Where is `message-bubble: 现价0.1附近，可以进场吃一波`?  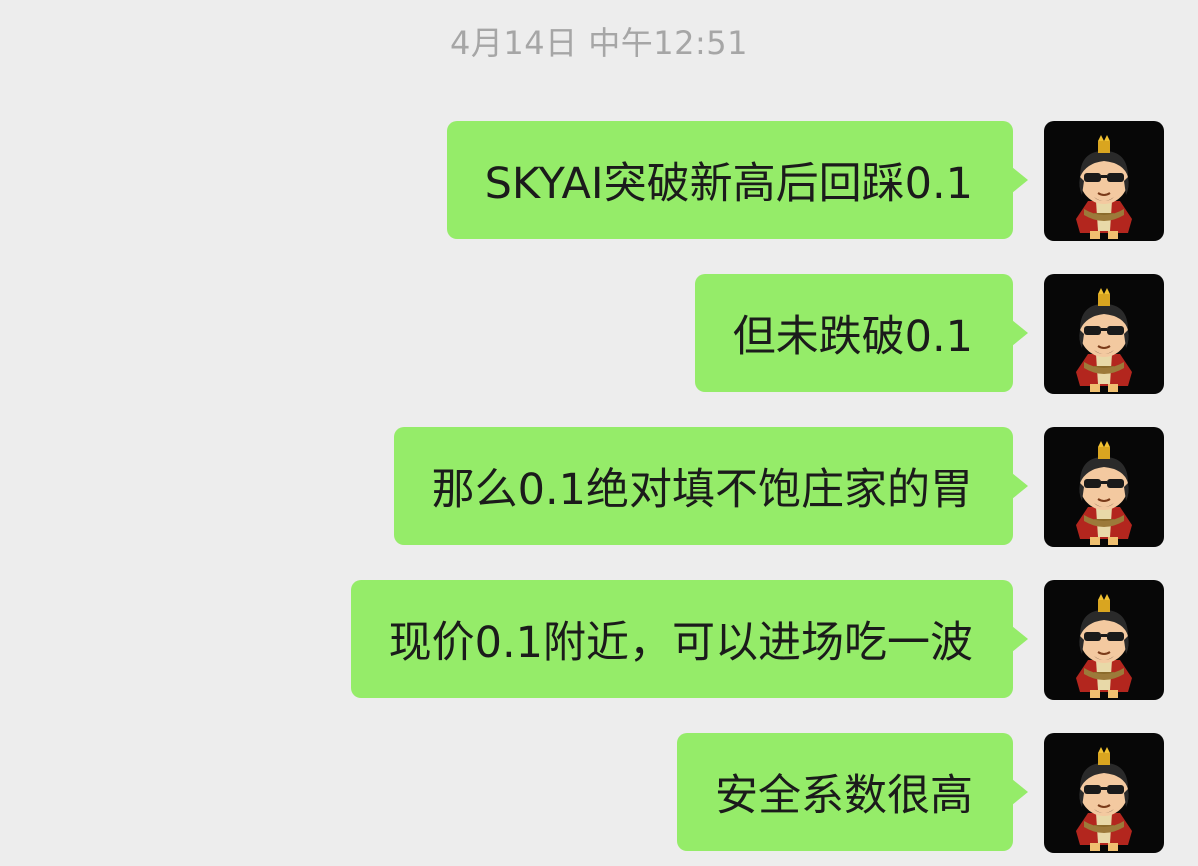 message-bubble: 现价0.1附近，可以进场吃一波 is located at coordinates (689, 639).